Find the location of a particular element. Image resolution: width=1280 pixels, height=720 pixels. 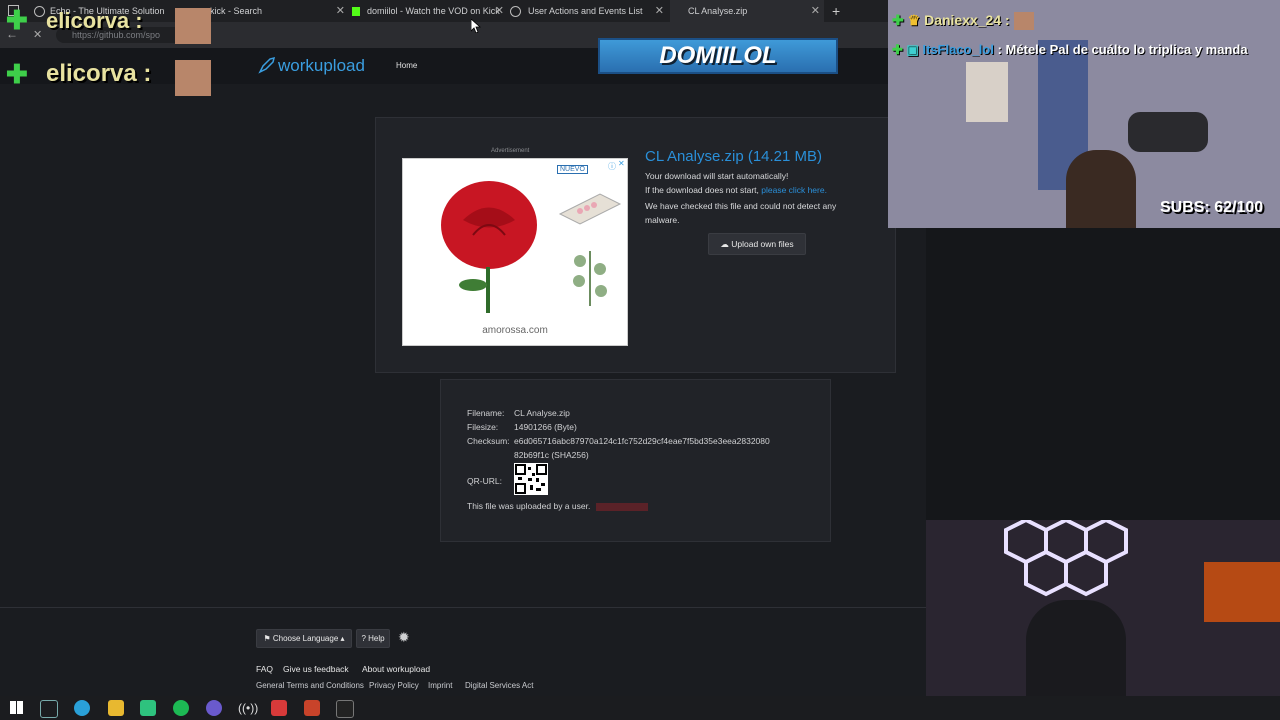

download-fallback-text: If the download does not start, is located at coordinates (702, 190).